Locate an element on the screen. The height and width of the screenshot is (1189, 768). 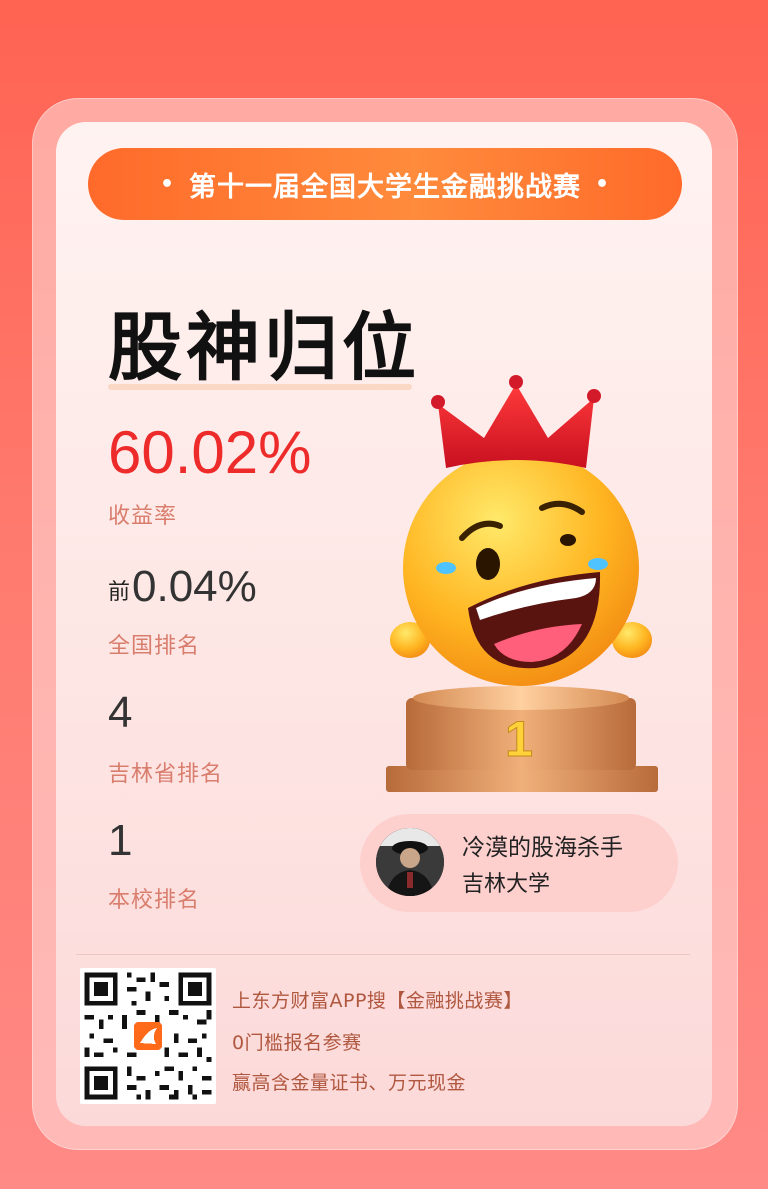
qr-code-icon is located at coordinates (148, 1036).